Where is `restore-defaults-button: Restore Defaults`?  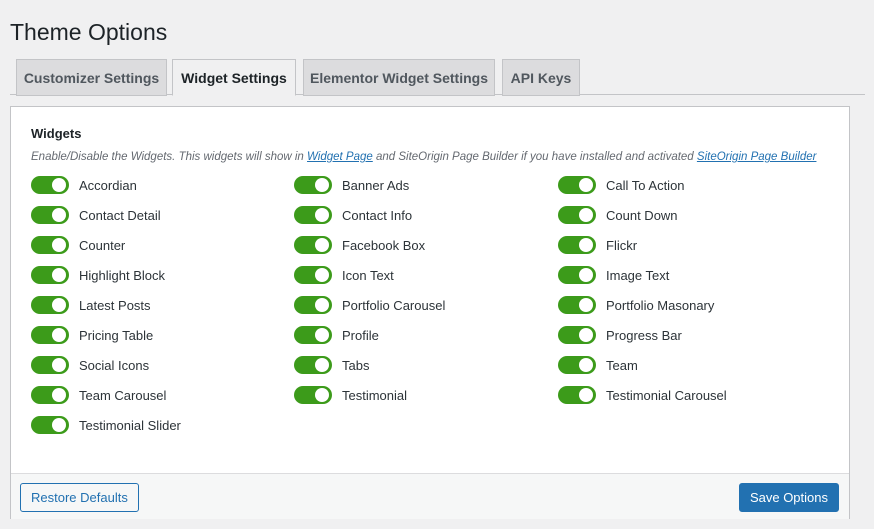
restore-defaults-button: Restore Defaults is located at coordinates (79, 497).